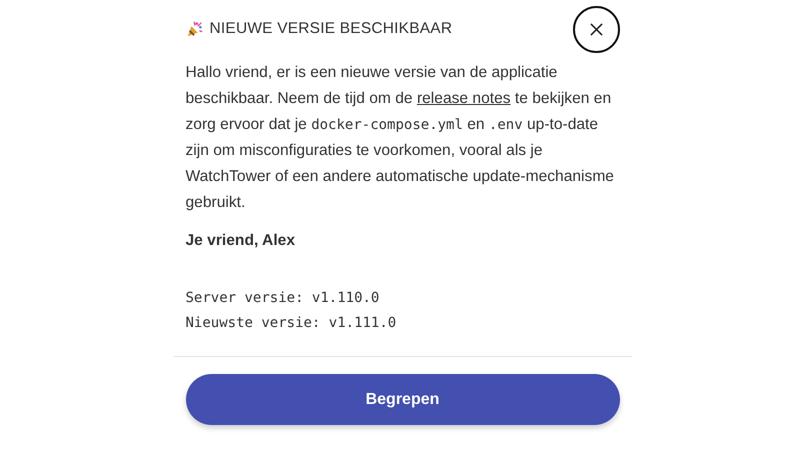 This screenshot has width=805, height=453. What do you see at coordinates (283, 298) in the screenshot?
I see `version-text: Server versie: v1.110.0` at bounding box center [283, 298].